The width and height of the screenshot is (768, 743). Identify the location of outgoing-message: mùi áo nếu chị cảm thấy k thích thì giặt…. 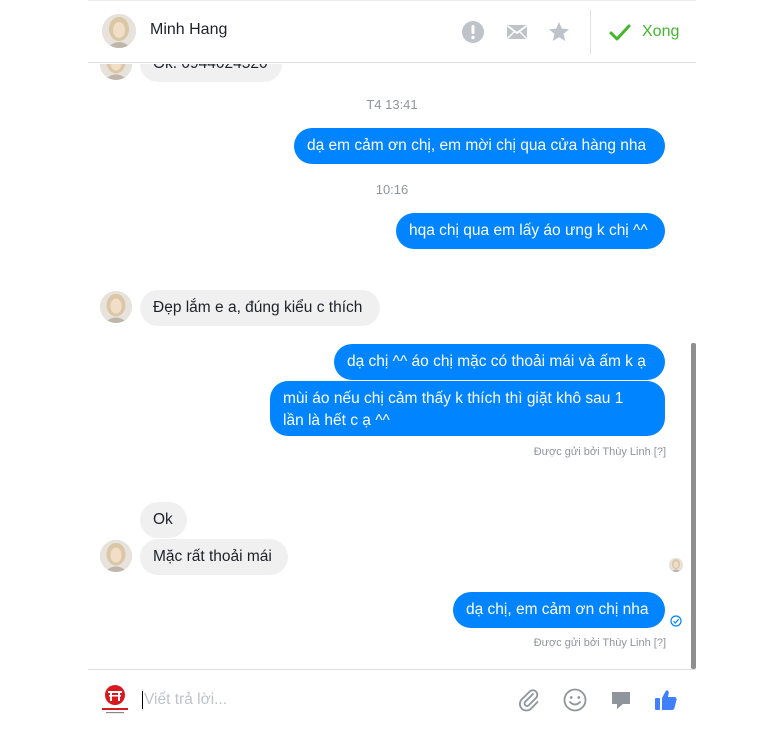
(467, 408).